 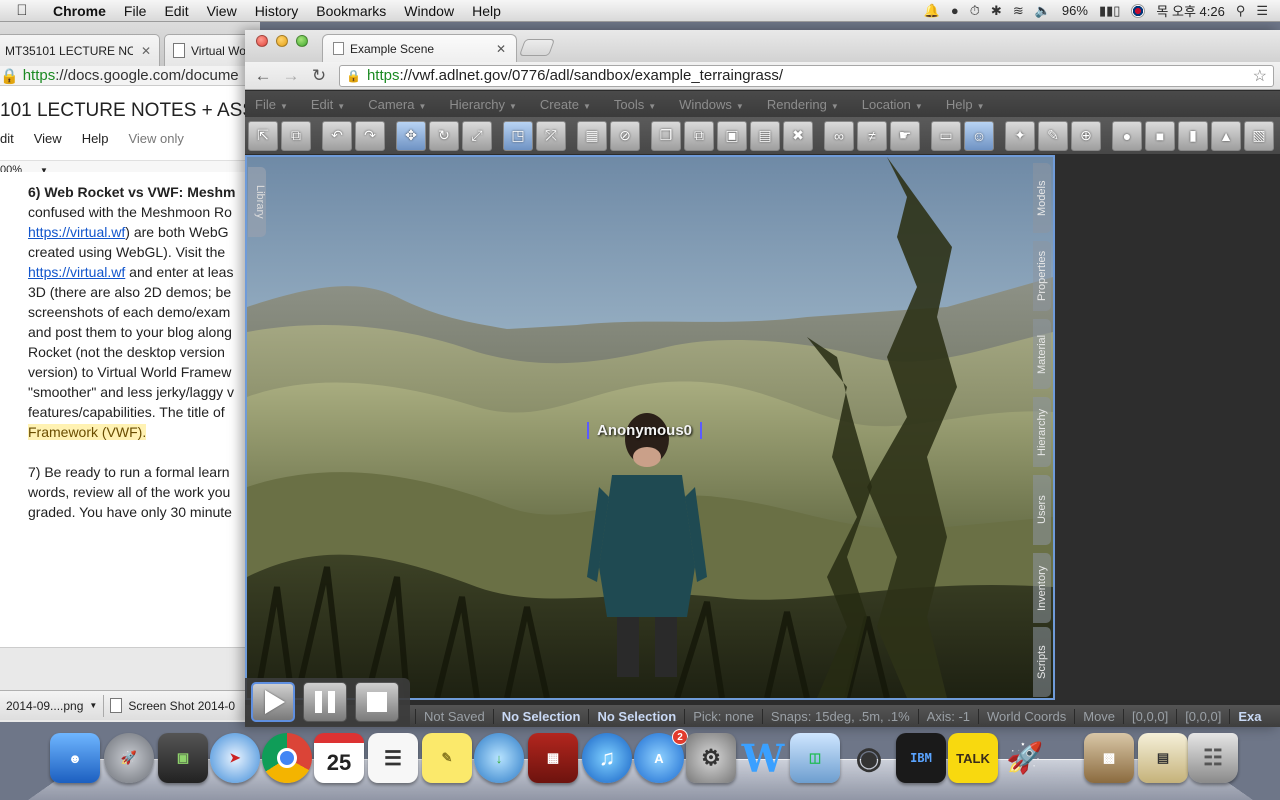 What do you see at coordinates (551, 135) in the screenshot?
I see `local-coords-icon: ⤱` at bounding box center [551, 135].